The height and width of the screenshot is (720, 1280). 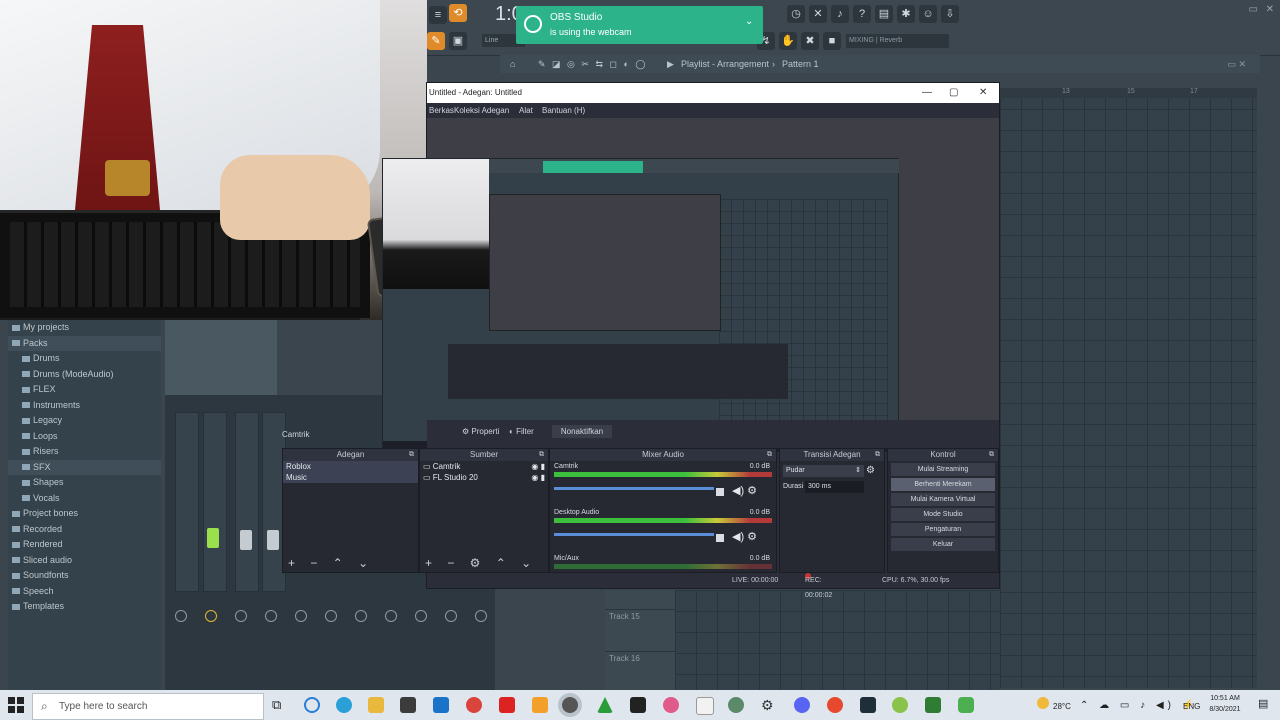 What do you see at coordinates (840, 14) in the screenshot?
I see `mic-icon: ♪` at bounding box center [840, 14].